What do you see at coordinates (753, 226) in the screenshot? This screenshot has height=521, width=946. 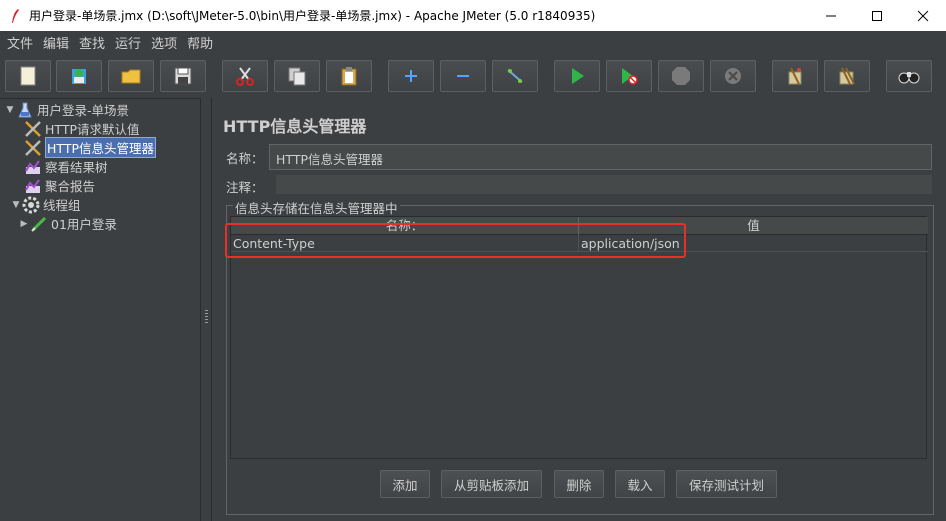 I see `column-header-value: 值` at bounding box center [753, 226].